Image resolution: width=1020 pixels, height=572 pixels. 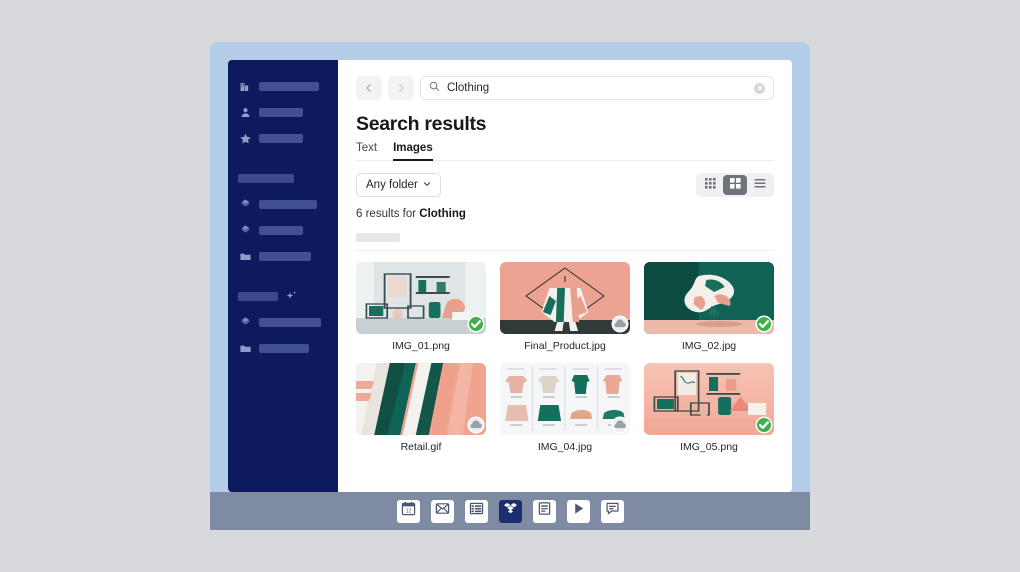 I want to click on grid-small-icon, so click(x=710, y=185).